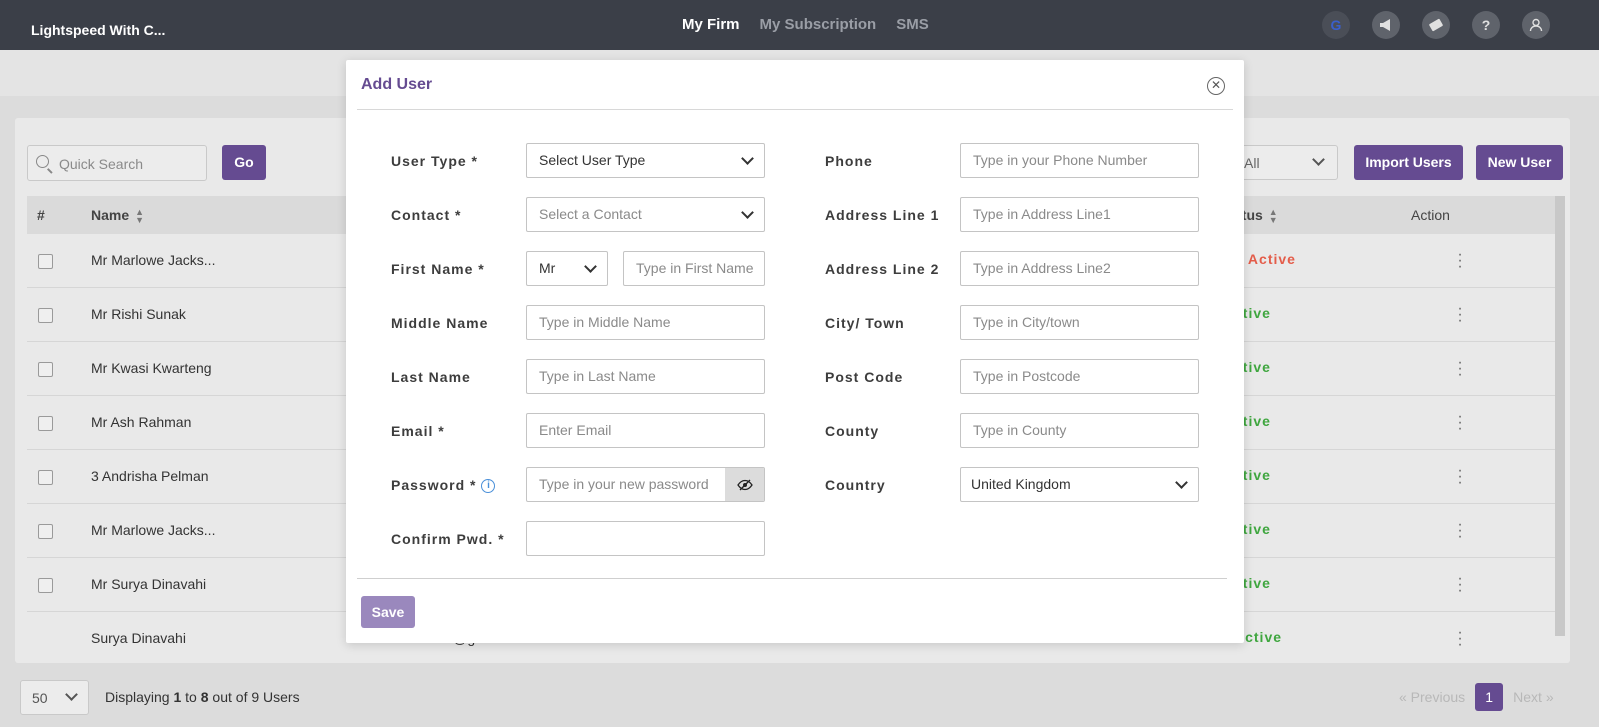  Describe the element at coordinates (590, 214) in the screenshot. I see `contact-value: Select a Contact` at that location.